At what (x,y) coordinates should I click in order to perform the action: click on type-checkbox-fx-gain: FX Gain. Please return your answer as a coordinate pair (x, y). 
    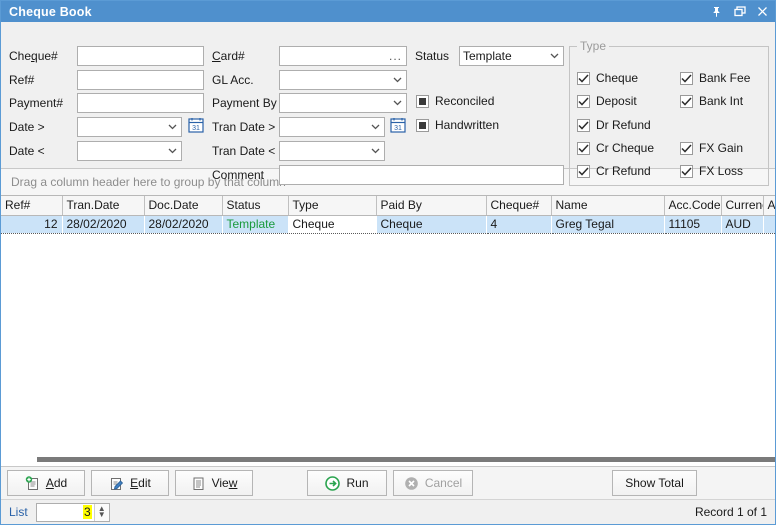
    Looking at the image, I should click on (711, 148).